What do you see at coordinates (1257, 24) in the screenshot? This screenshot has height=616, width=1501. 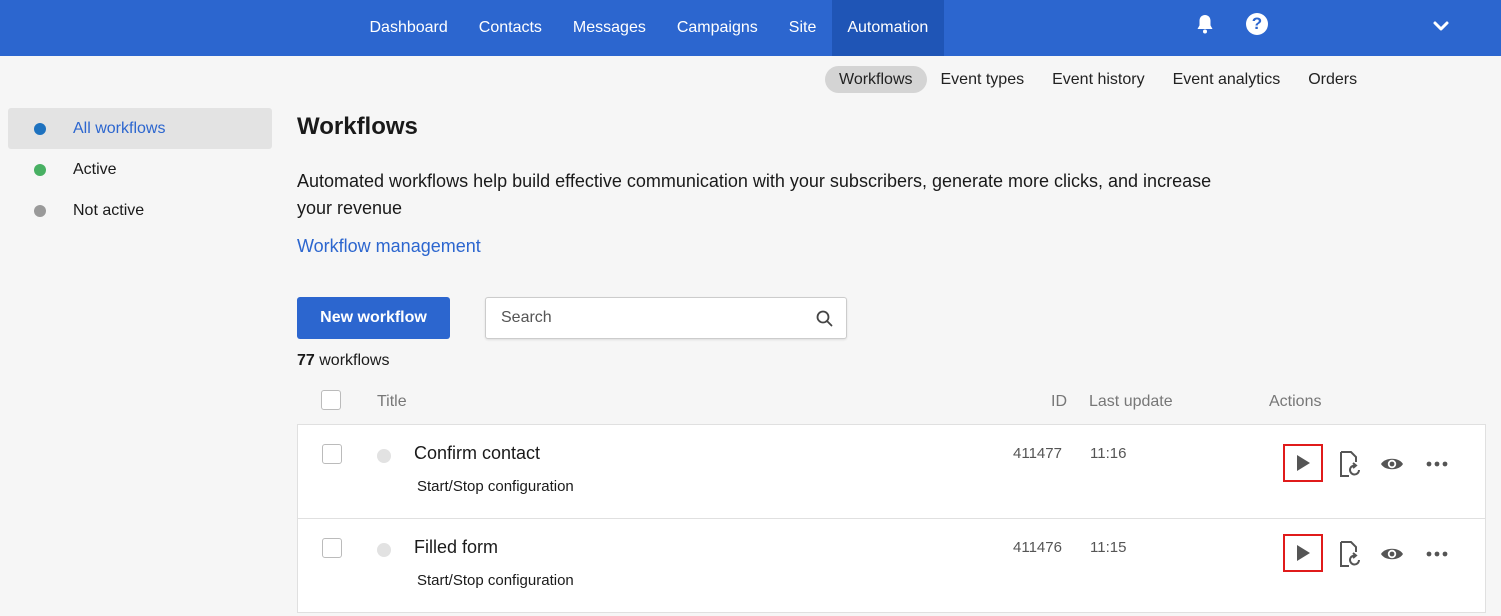 I see `question-circle-icon: ?` at bounding box center [1257, 24].